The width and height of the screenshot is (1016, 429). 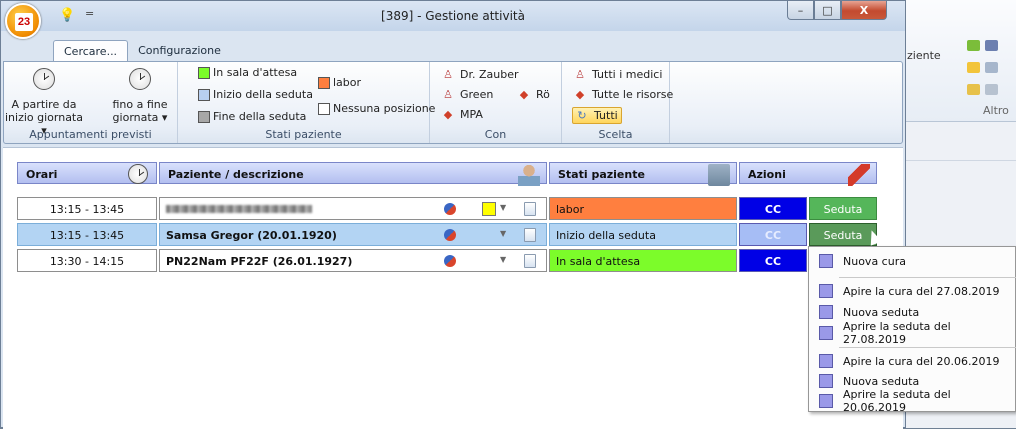 I want to click on menu-item-new-care: Nuova cura, so click(x=912, y=261).